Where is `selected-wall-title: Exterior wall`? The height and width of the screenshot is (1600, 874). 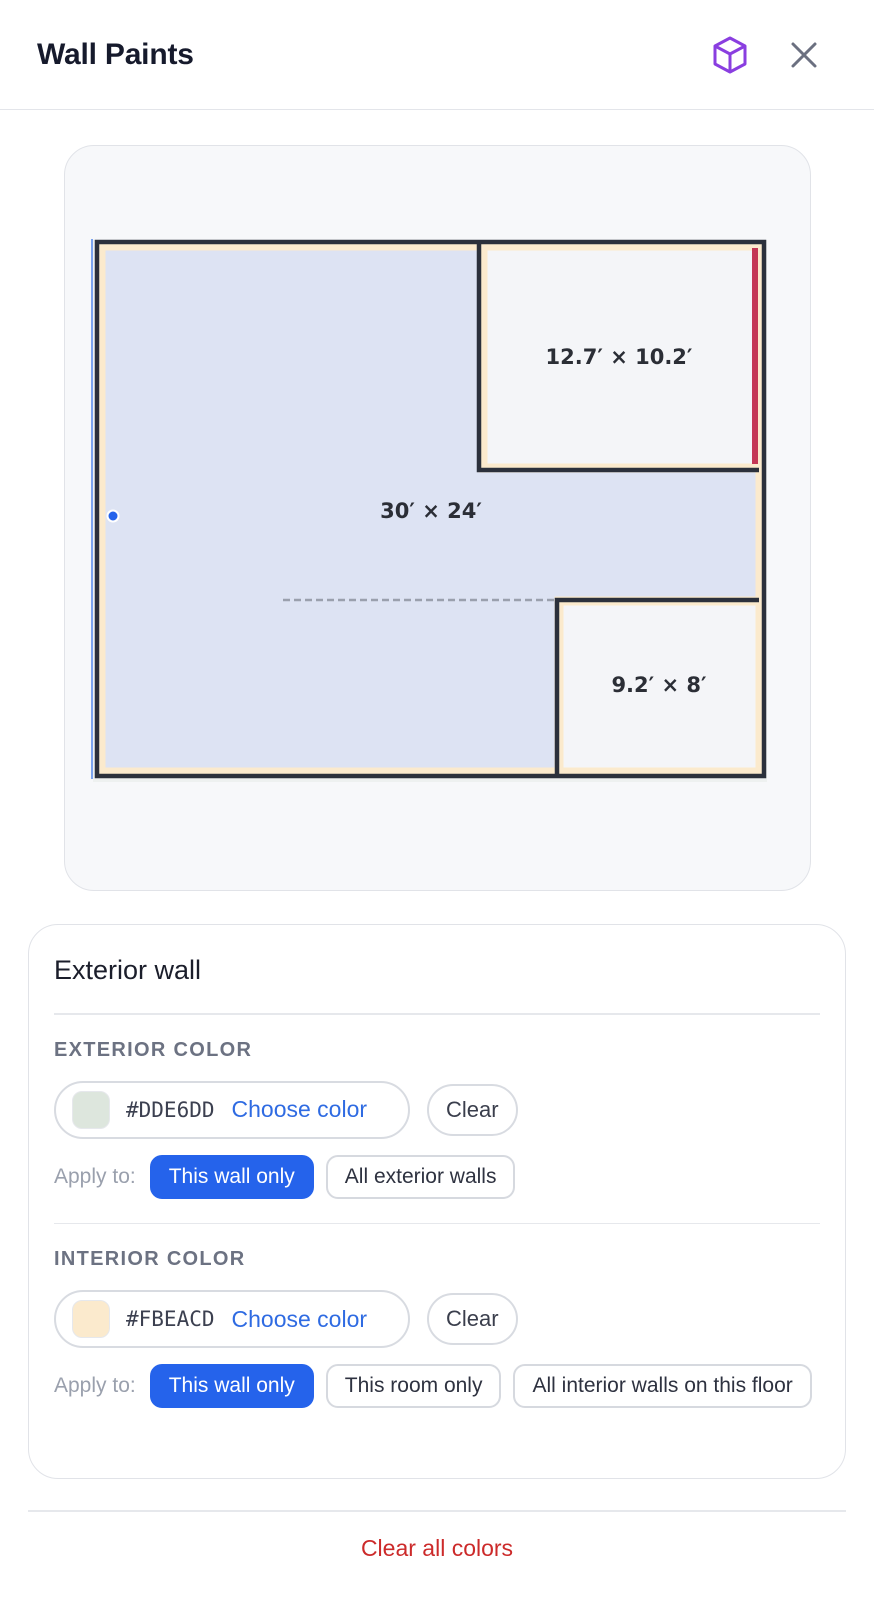 selected-wall-title: Exterior wall is located at coordinates (128, 970).